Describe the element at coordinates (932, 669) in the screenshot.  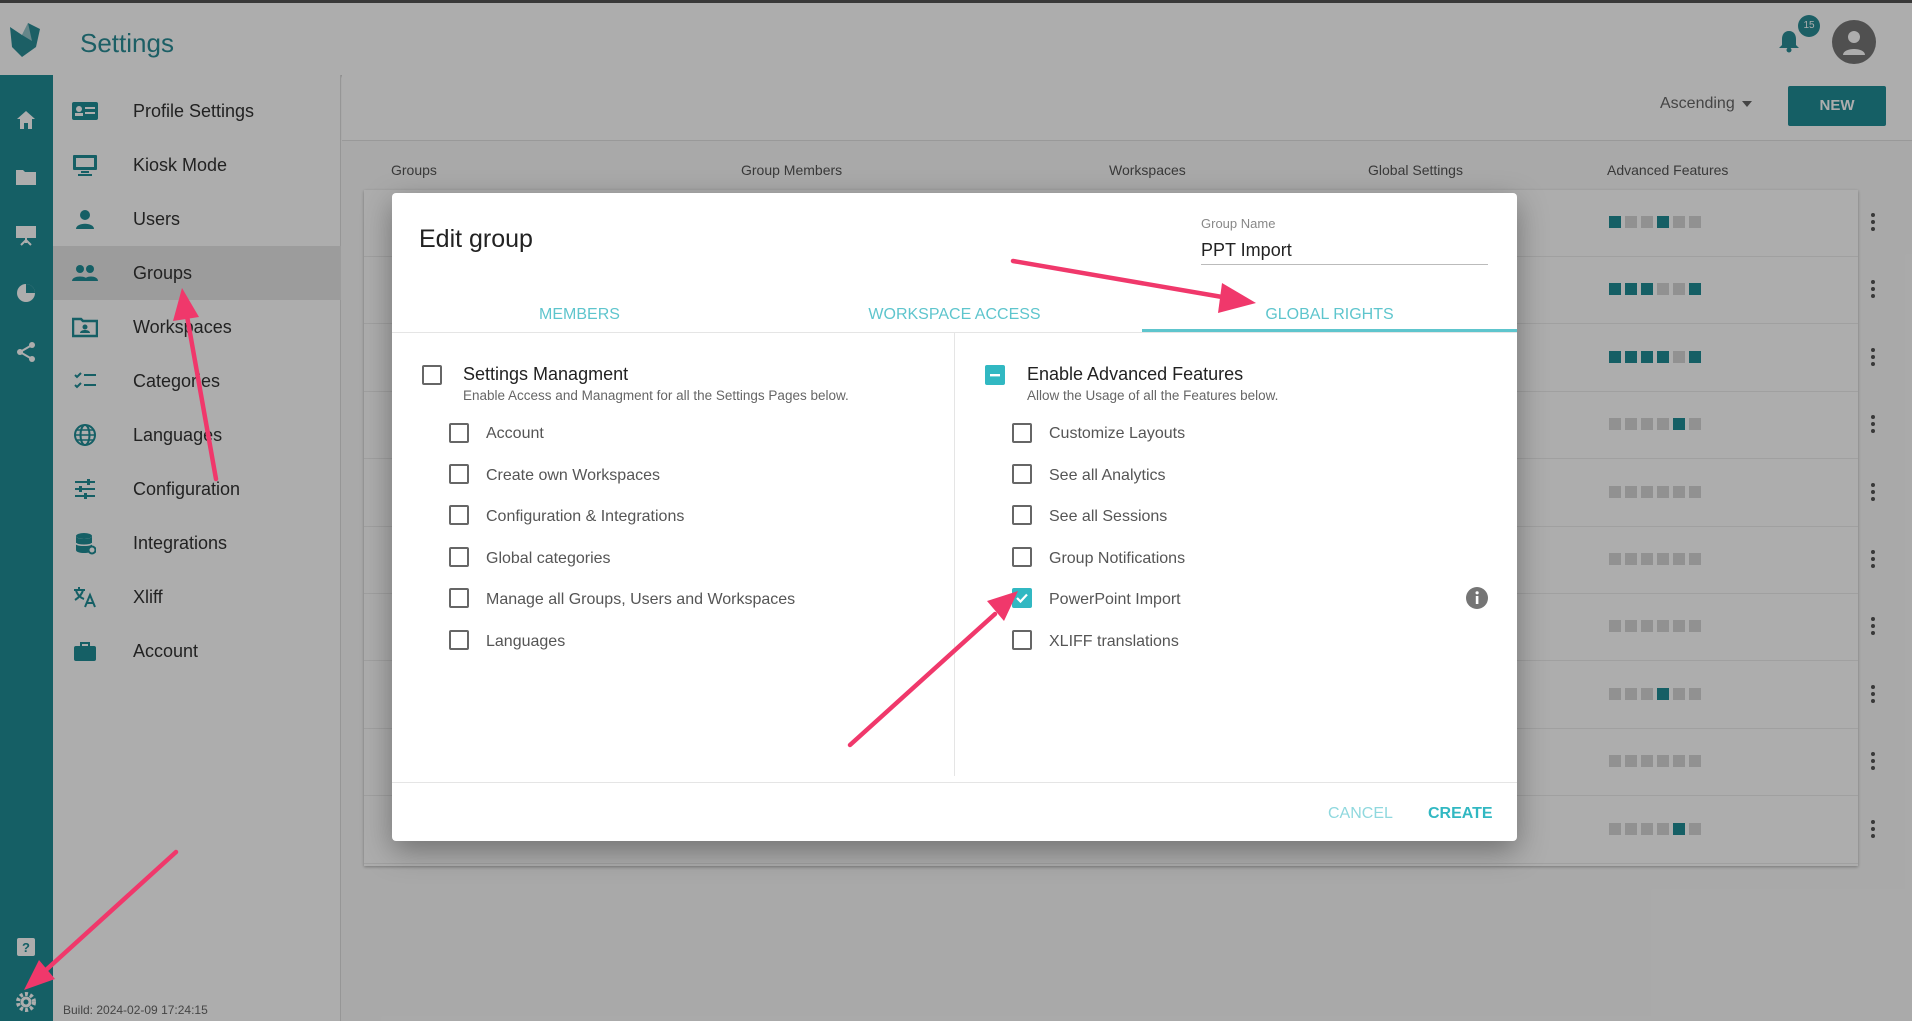
I see `arrow-to-powerpoint-import-annotation` at that location.